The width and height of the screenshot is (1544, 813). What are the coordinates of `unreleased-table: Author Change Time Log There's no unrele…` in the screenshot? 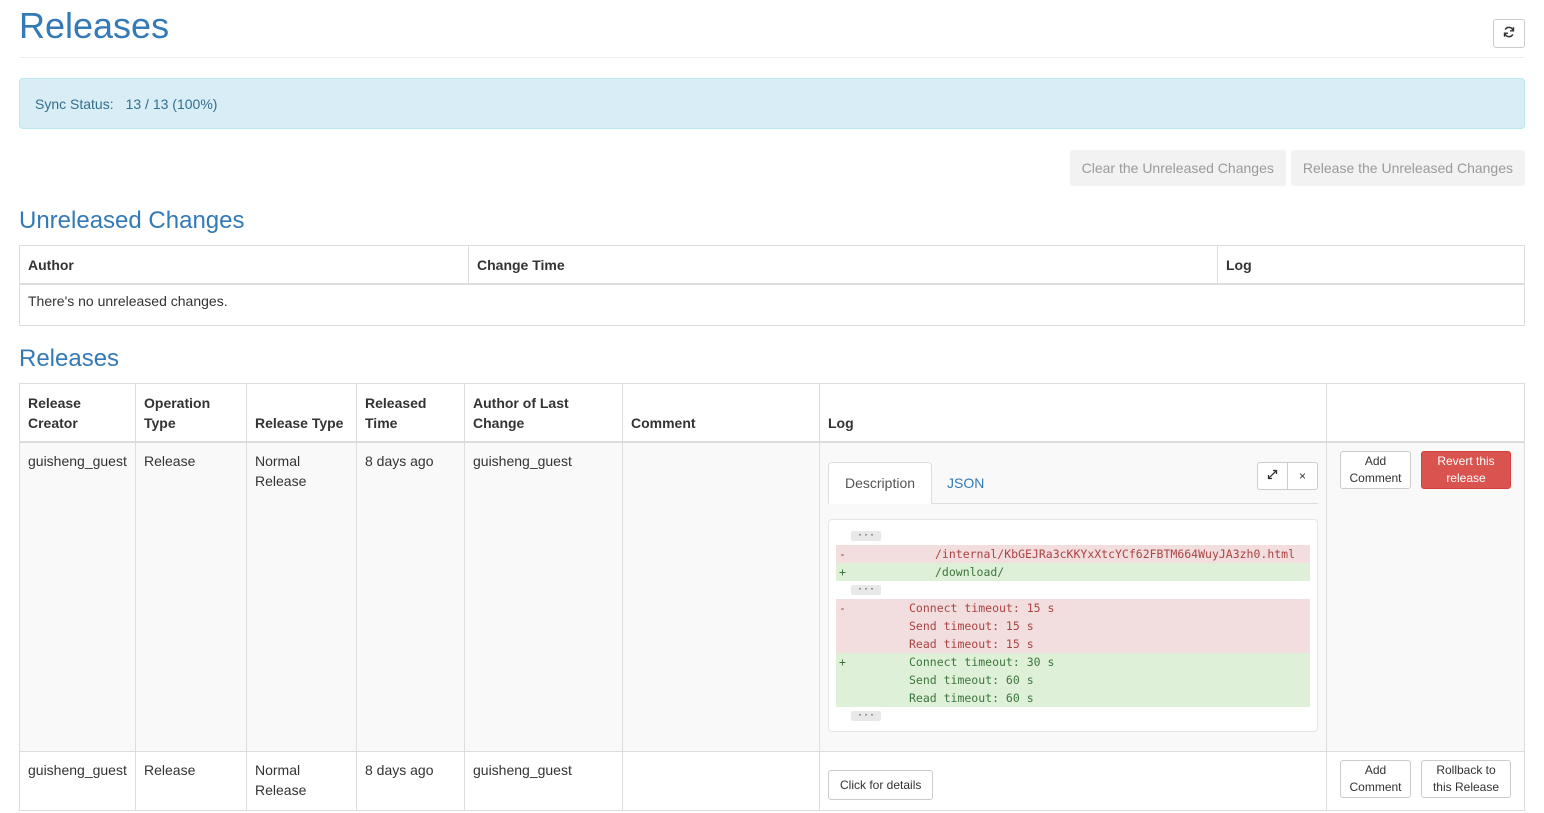 It's located at (772, 285).